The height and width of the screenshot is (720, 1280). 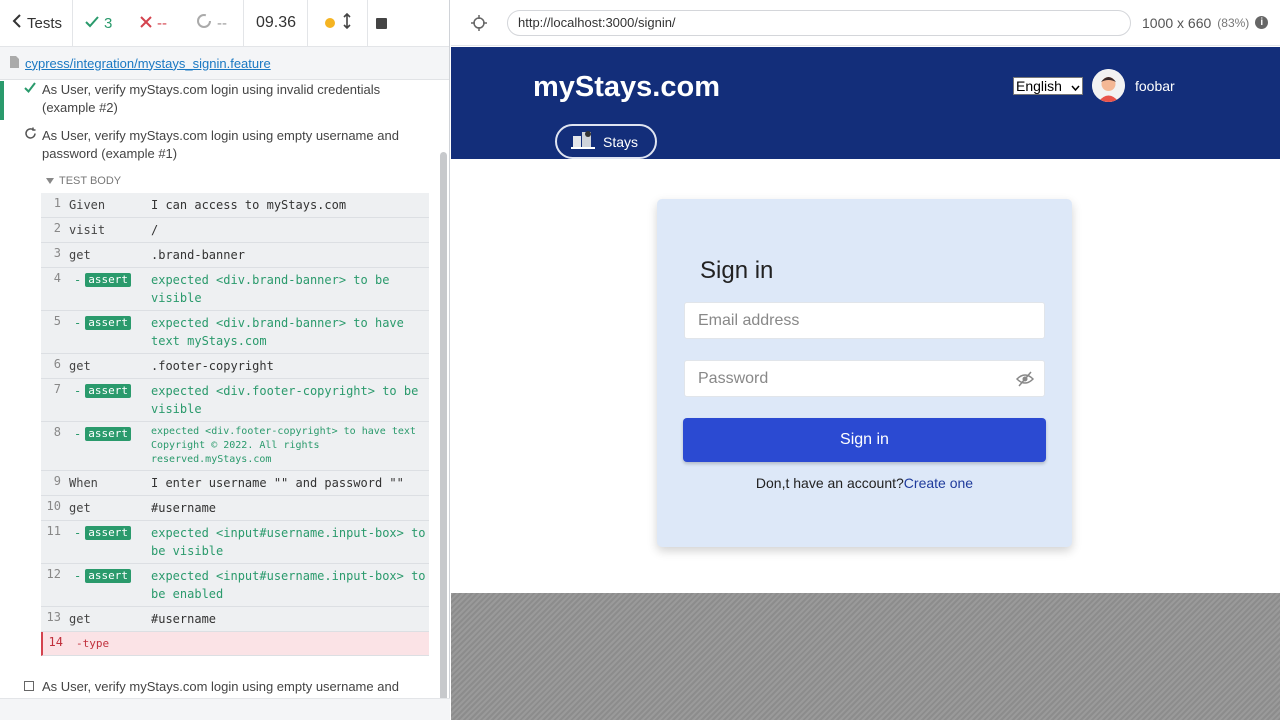 I want to click on info-icon: i, so click(x=1262, y=22).